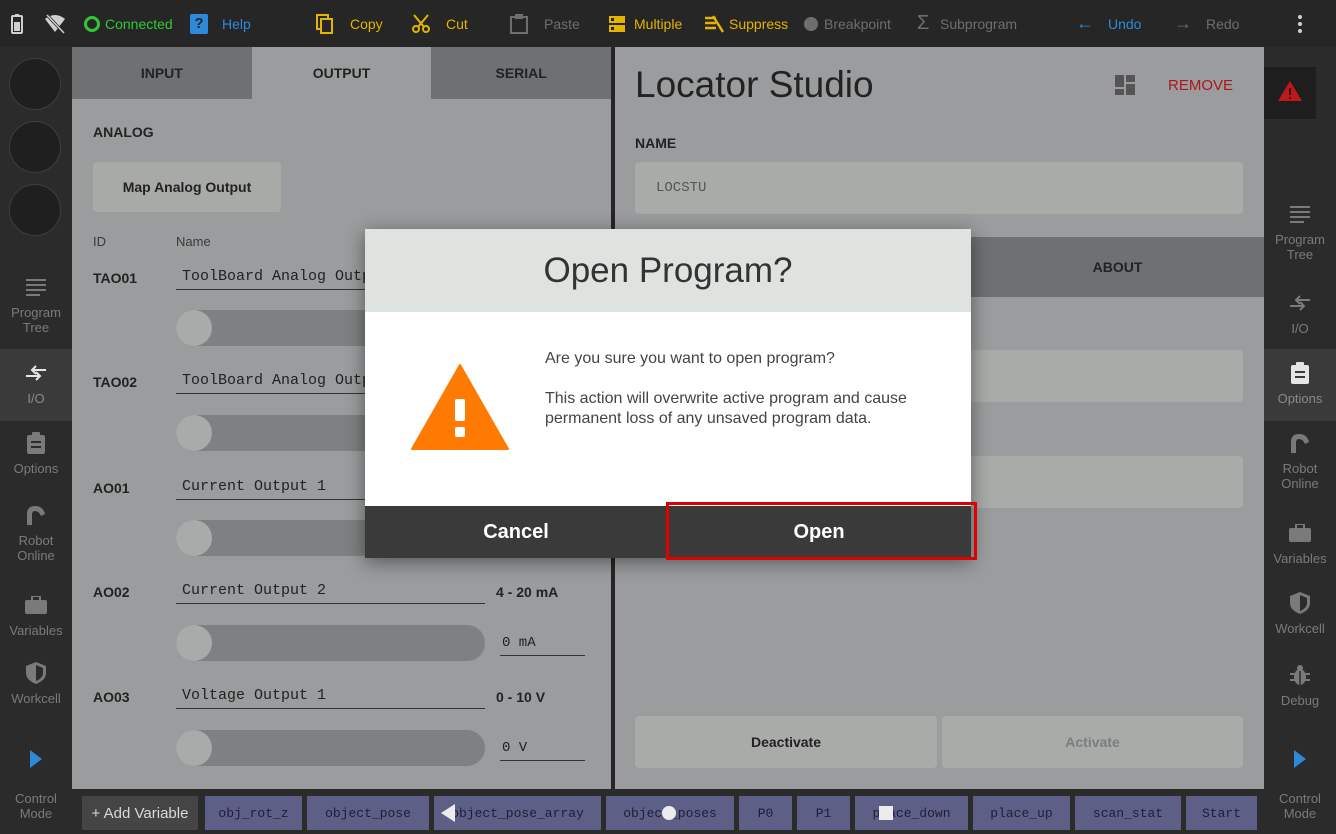 This screenshot has width=1336, height=834. I want to click on robot-arm-icon, so click(36, 515).